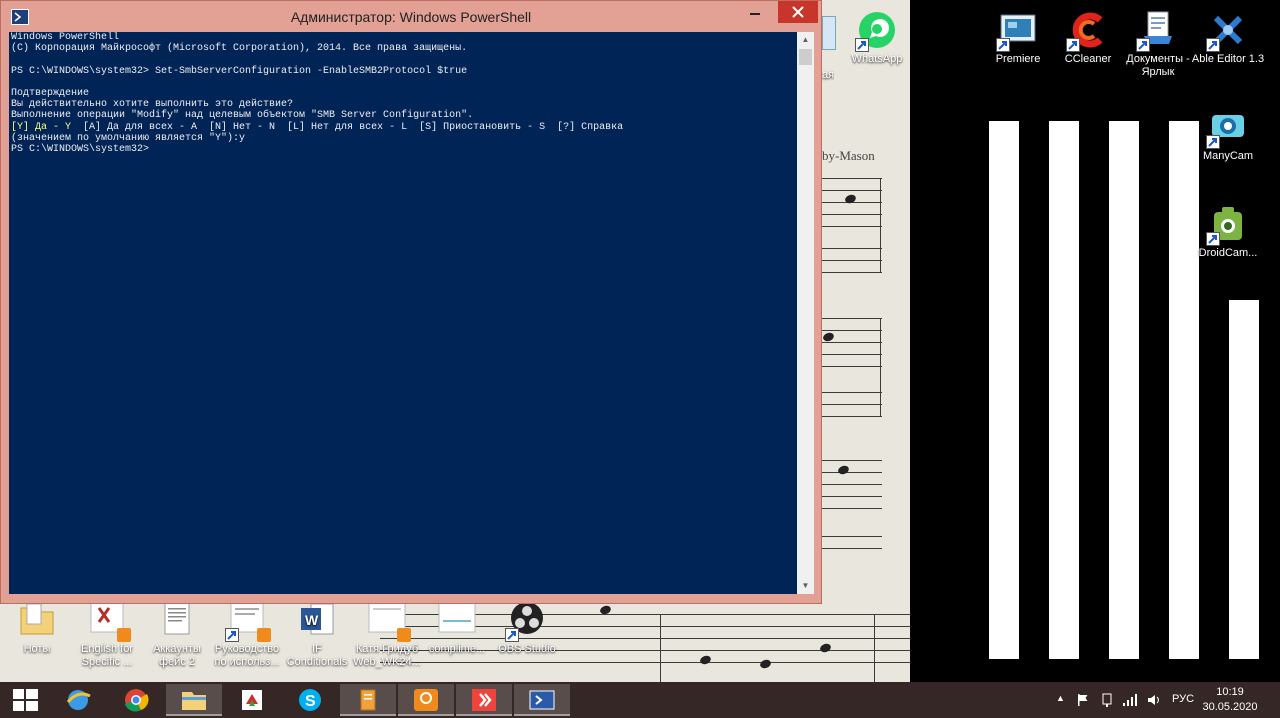 The height and width of the screenshot is (718, 1280). Describe the element at coordinates (248, 621) in the screenshot. I see `document-shortcut-icon` at that location.